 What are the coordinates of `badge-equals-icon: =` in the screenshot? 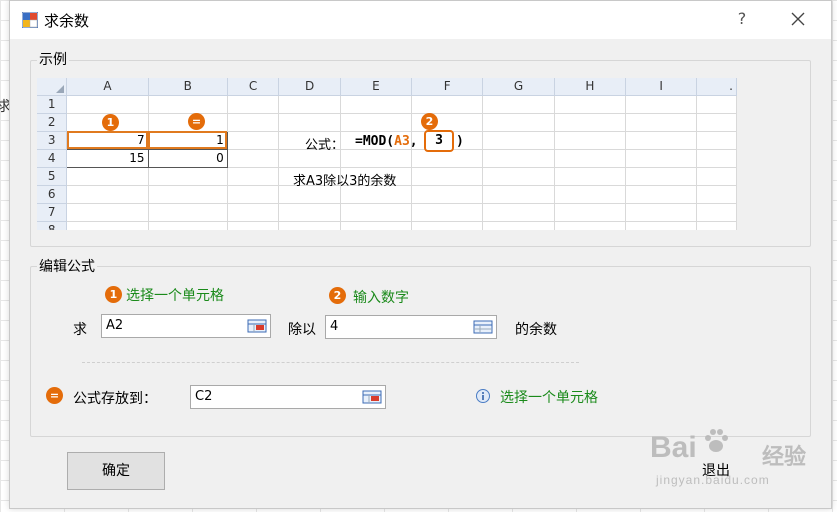 It's located at (196, 121).